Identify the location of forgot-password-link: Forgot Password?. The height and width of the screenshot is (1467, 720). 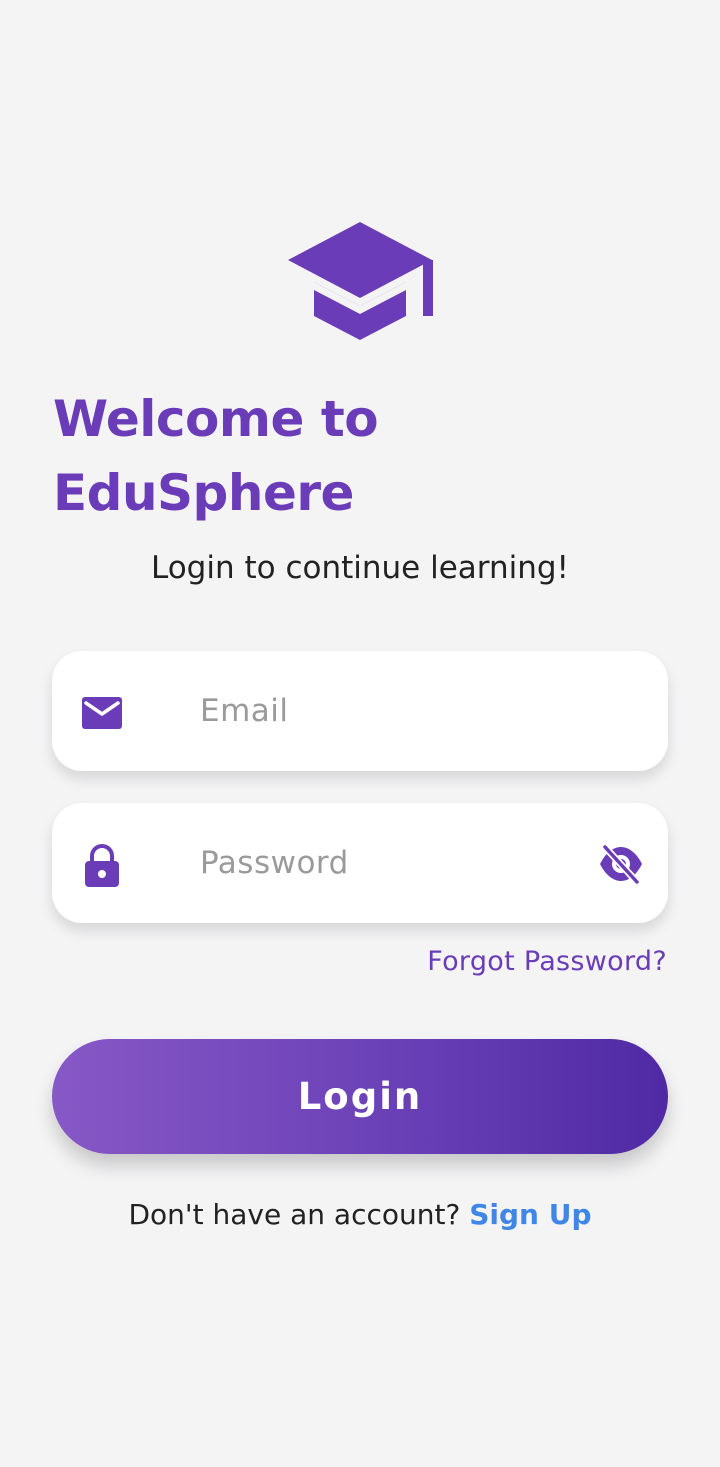
(547, 962).